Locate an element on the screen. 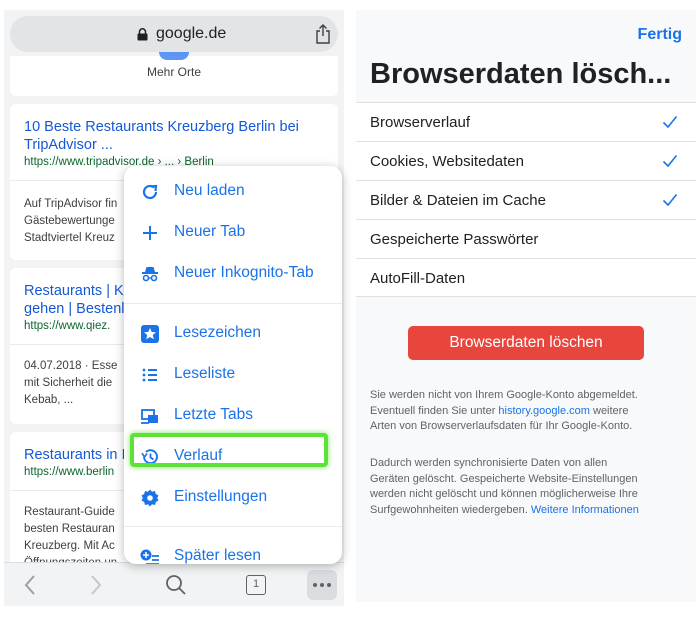 The width and height of the screenshot is (700, 620). tab-count: 1 is located at coordinates (256, 584).